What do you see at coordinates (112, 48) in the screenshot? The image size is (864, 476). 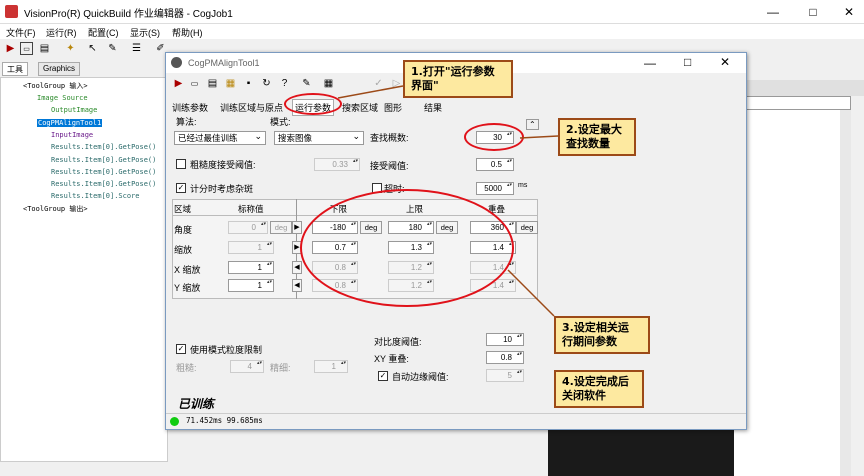 I see `settings-icon: ✎` at bounding box center [112, 48].